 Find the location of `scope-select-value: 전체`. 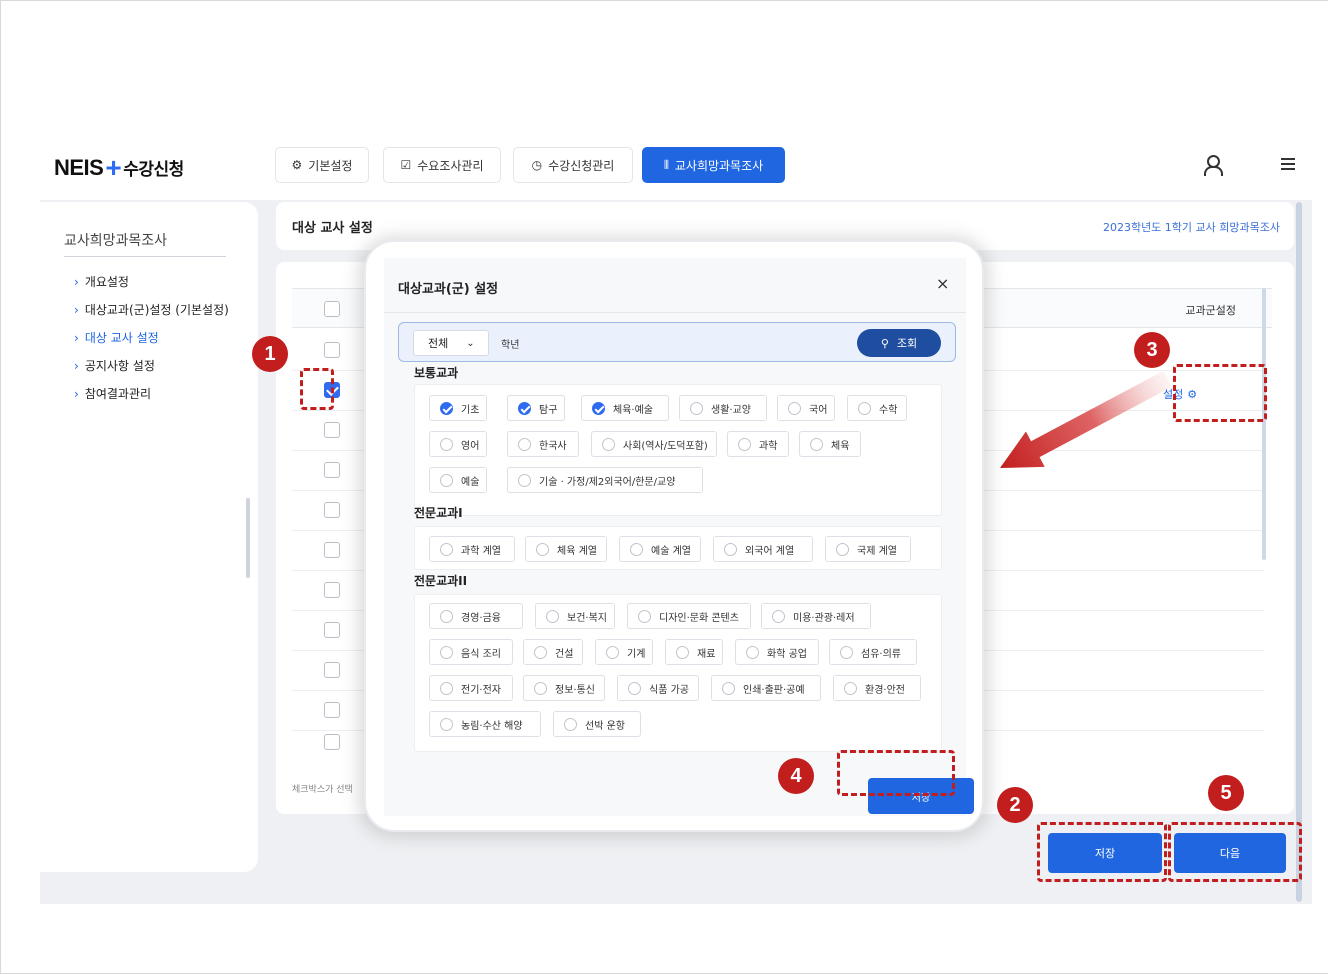

scope-select-value: 전체 is located at coordinates (438, 343).